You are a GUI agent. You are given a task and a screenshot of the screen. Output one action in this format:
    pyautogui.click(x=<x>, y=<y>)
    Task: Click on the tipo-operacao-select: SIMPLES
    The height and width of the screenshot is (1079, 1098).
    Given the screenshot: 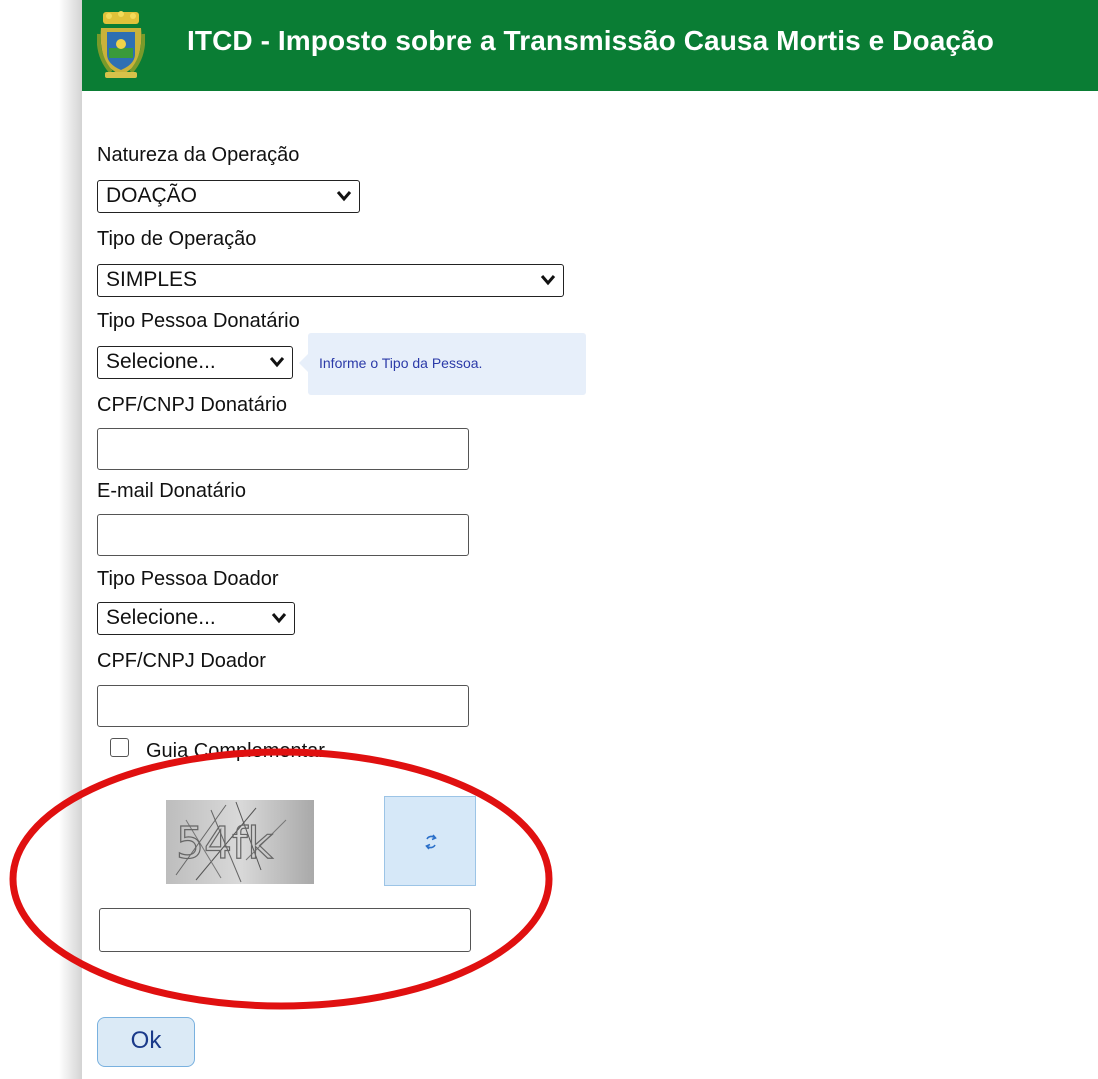 What is the action you would take?
    pyautogui.click(x=330, y=280)
    